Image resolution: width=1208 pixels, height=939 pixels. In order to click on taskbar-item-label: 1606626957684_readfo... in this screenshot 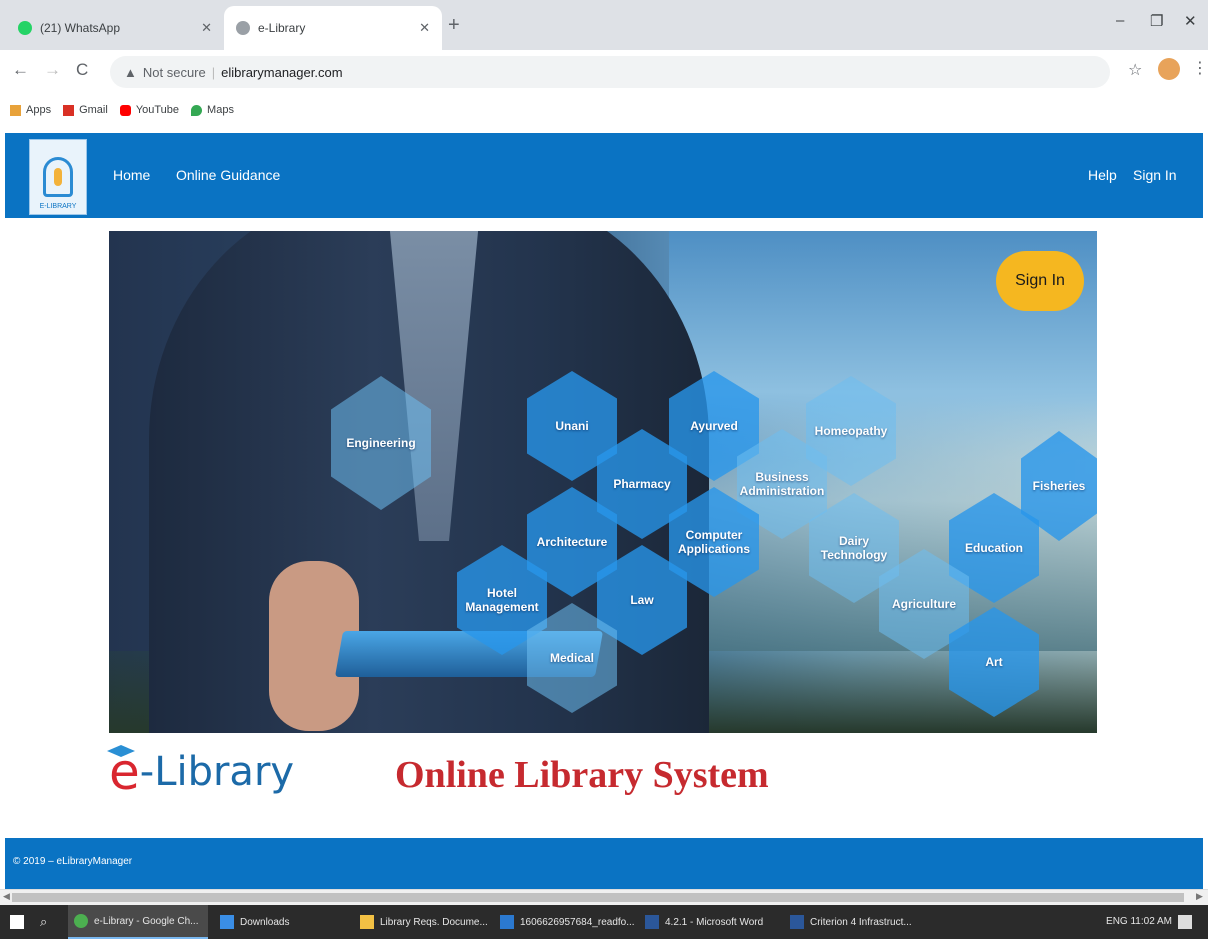, I will do `click(577, 922)`.